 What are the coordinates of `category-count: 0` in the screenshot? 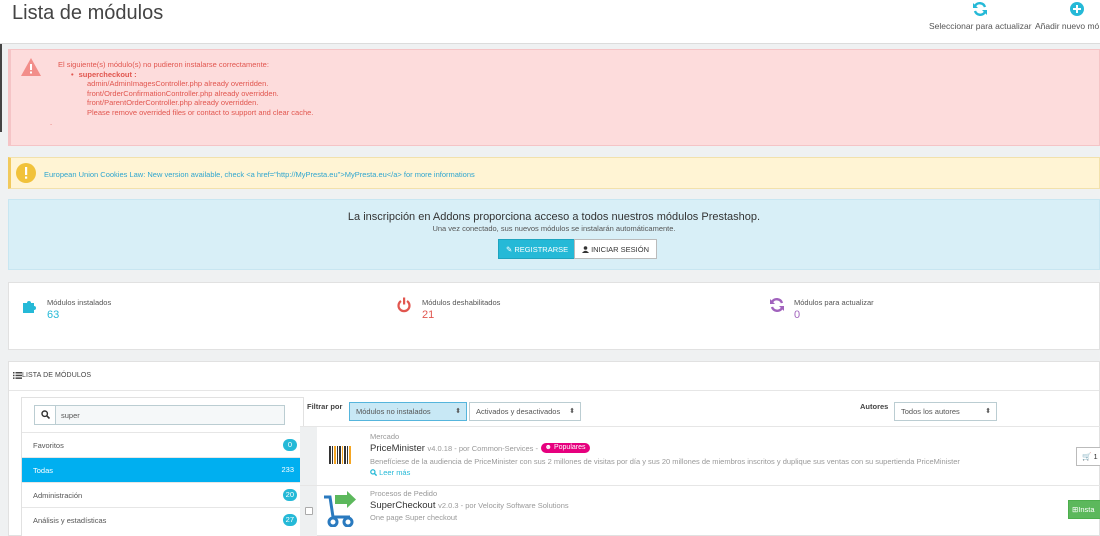 It's located at (290, 445).